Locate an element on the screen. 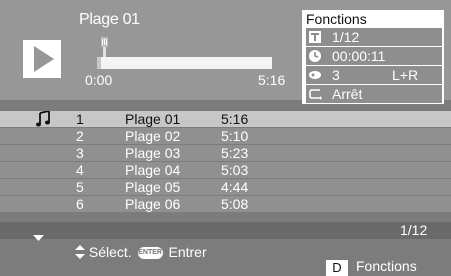 This screenshot has width=451, height=276. track-number: 2 is located at coordinates (80, 136).